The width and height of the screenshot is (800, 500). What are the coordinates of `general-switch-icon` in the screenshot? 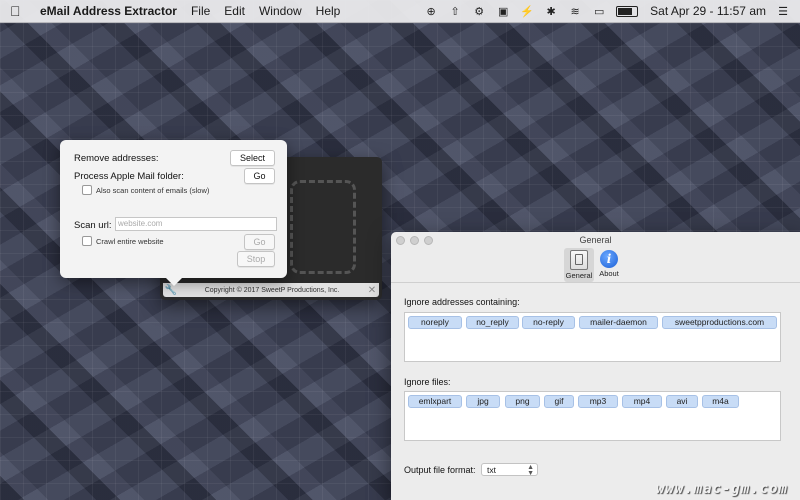 It's located at (579, 260).